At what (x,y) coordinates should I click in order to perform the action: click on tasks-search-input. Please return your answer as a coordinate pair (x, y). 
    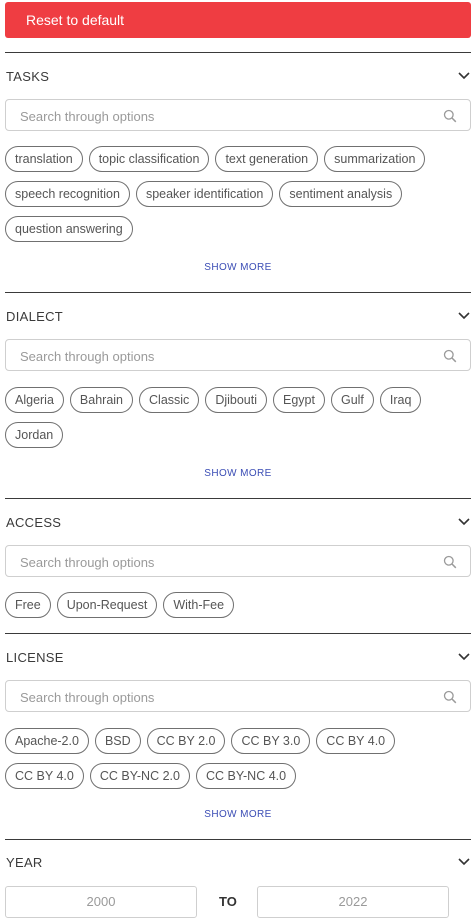
    Looking at the image, I should click on (238, 115).